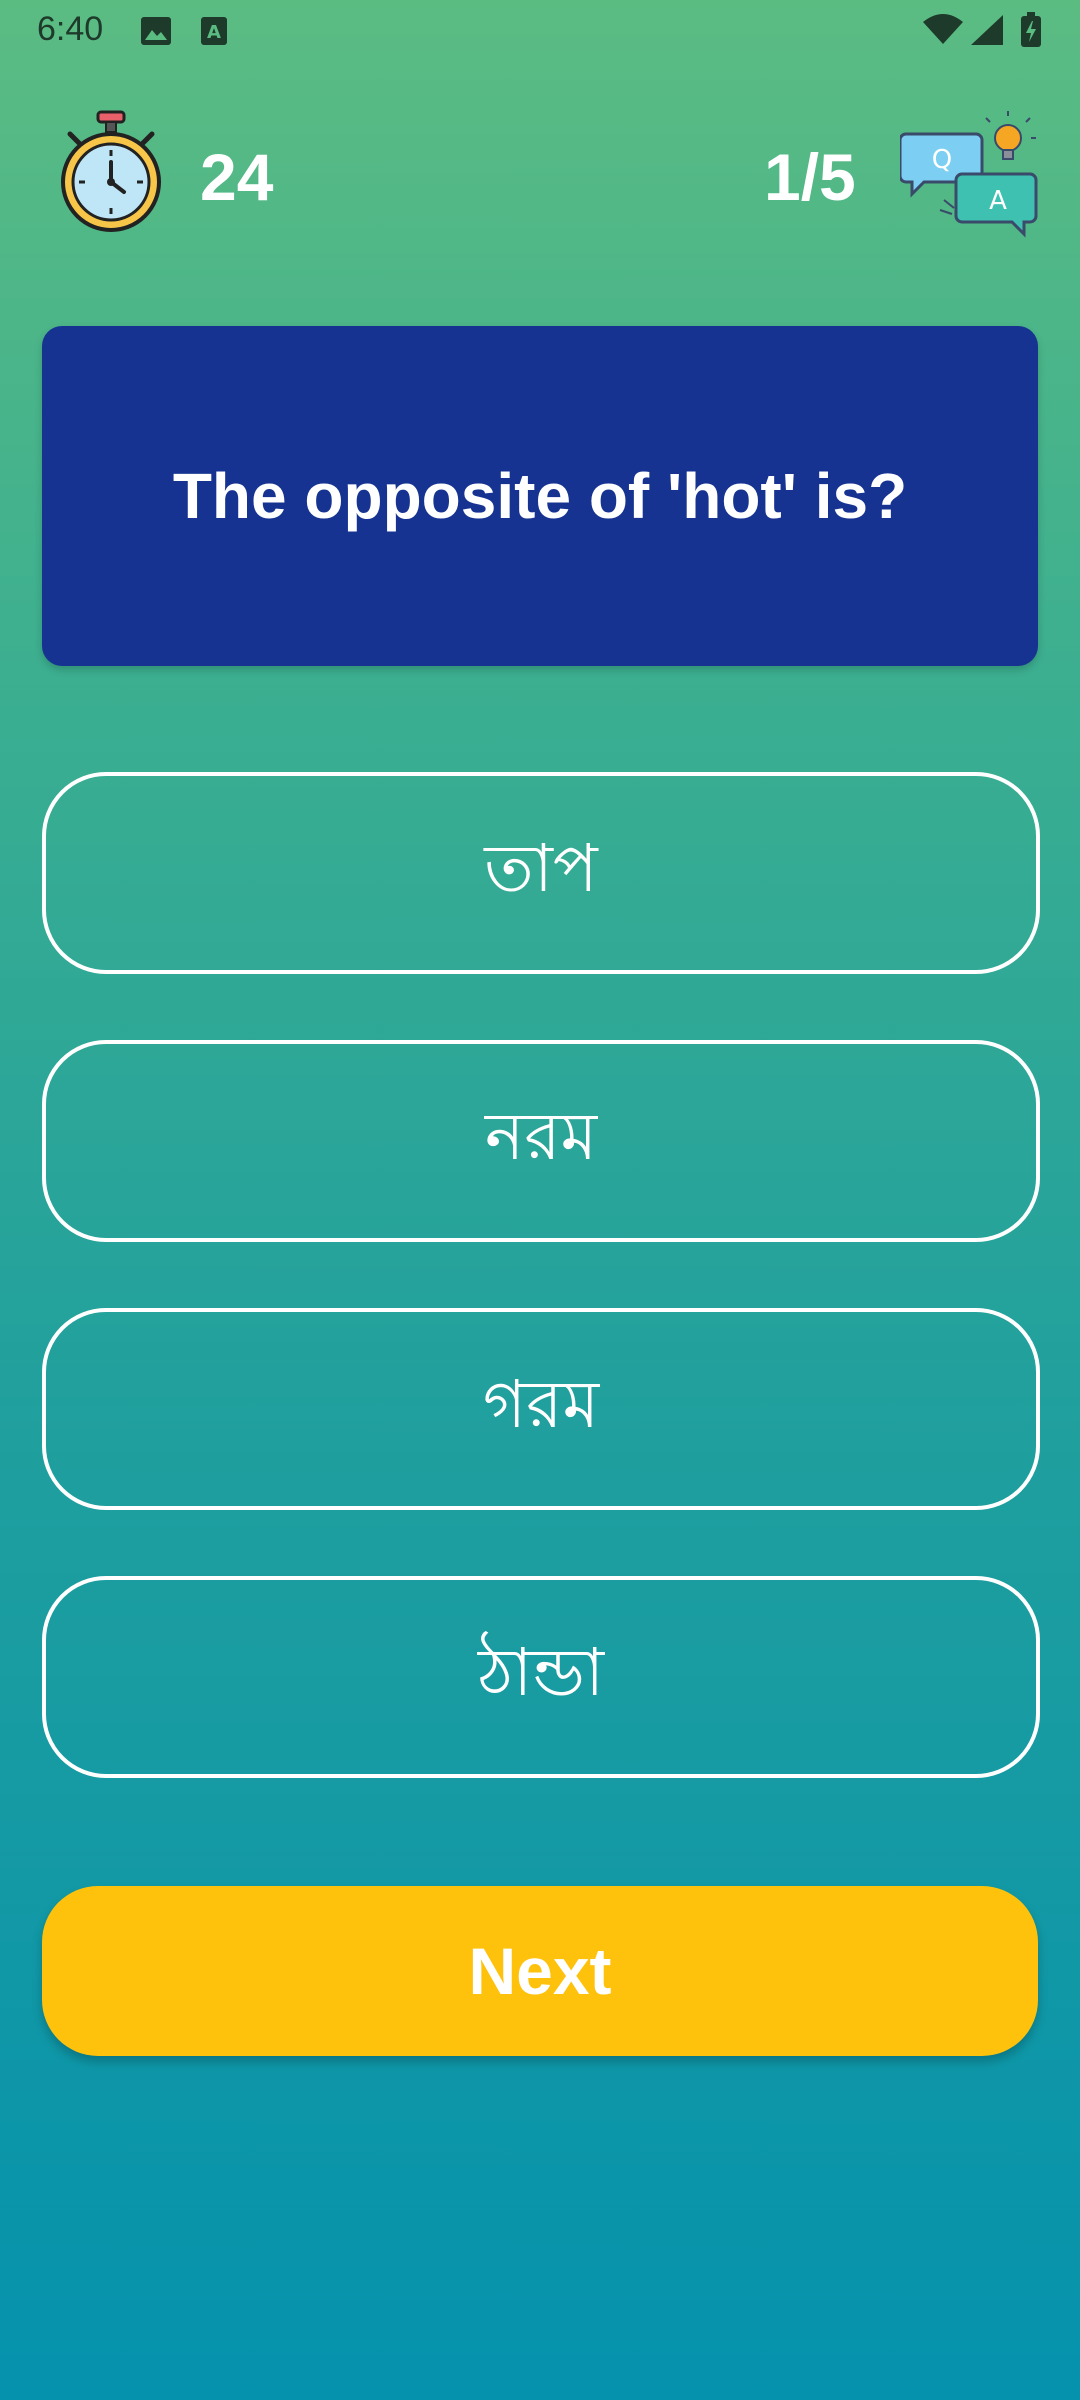 The height and width of the screenshot is (2400, 1080). Describe the element at coordinates (541, 868) in the screenshot. I see `answer-option-label: তাপ` at that location.